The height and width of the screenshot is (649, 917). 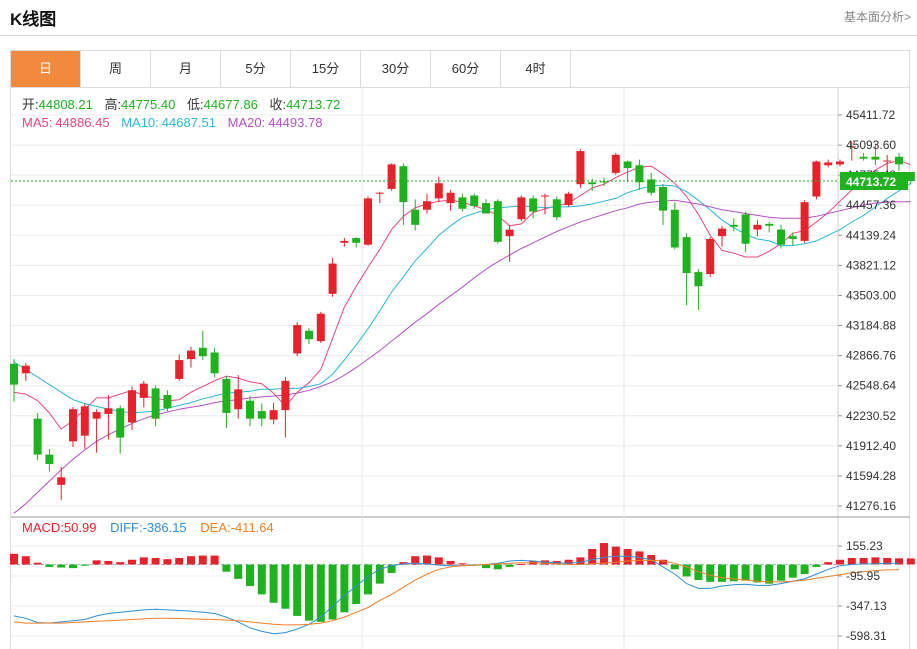 What do you see at coordinates (870, 115) in the screenshot?
I see `price-tick-label-0: 45411.72` at bounding box center [870, 115].